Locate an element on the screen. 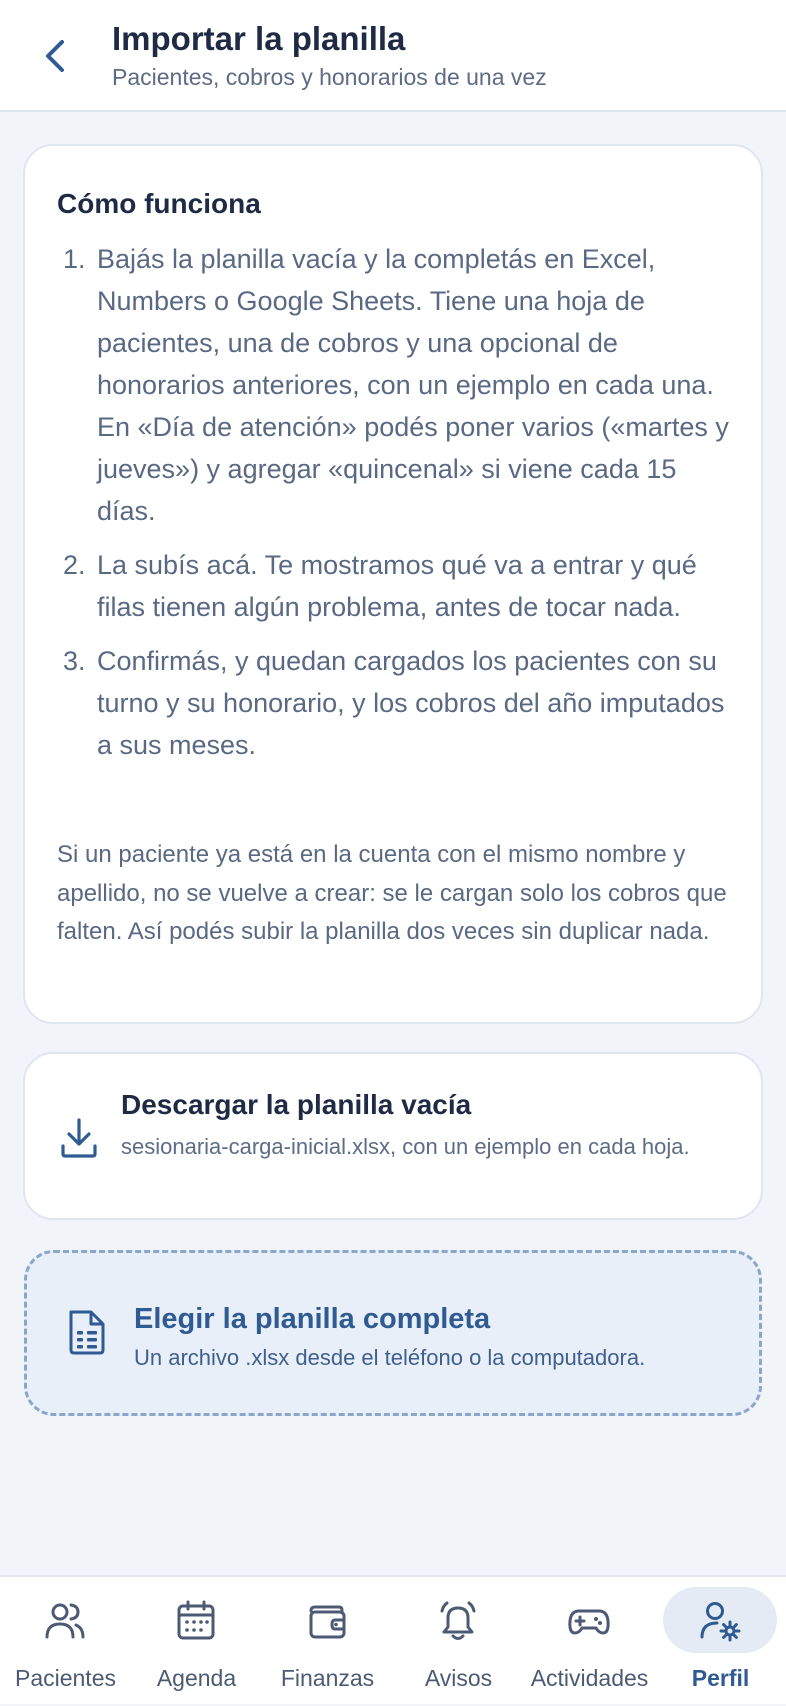 This screenshot has width=786, height=1706. how-it-works-title: Cómo funciona is located at coordinates (159, 203).